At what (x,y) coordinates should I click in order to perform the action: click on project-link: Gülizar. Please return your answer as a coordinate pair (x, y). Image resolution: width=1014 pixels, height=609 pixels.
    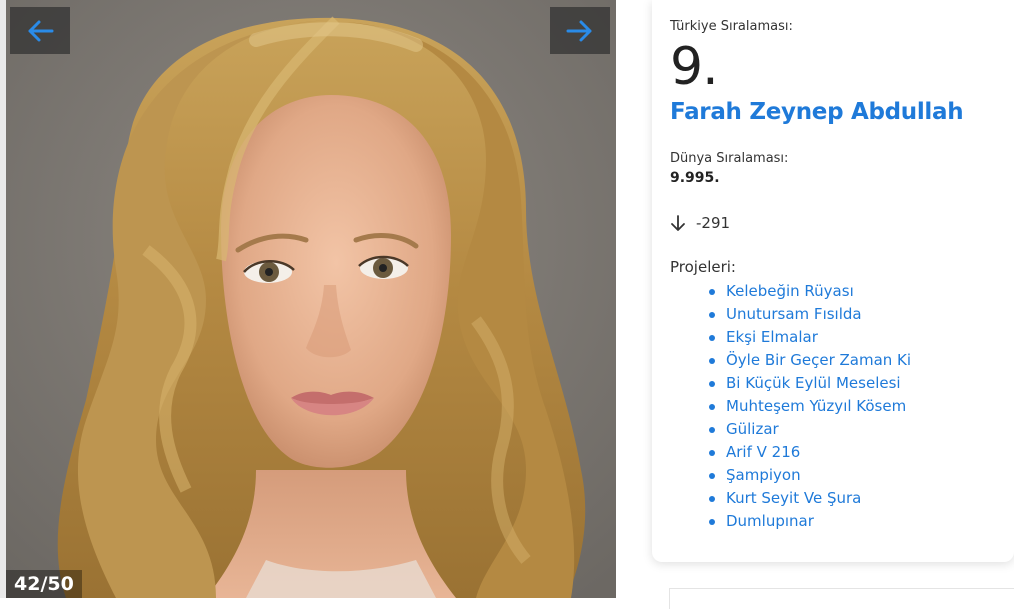
    Looking at the image, I should click on (861, 429).